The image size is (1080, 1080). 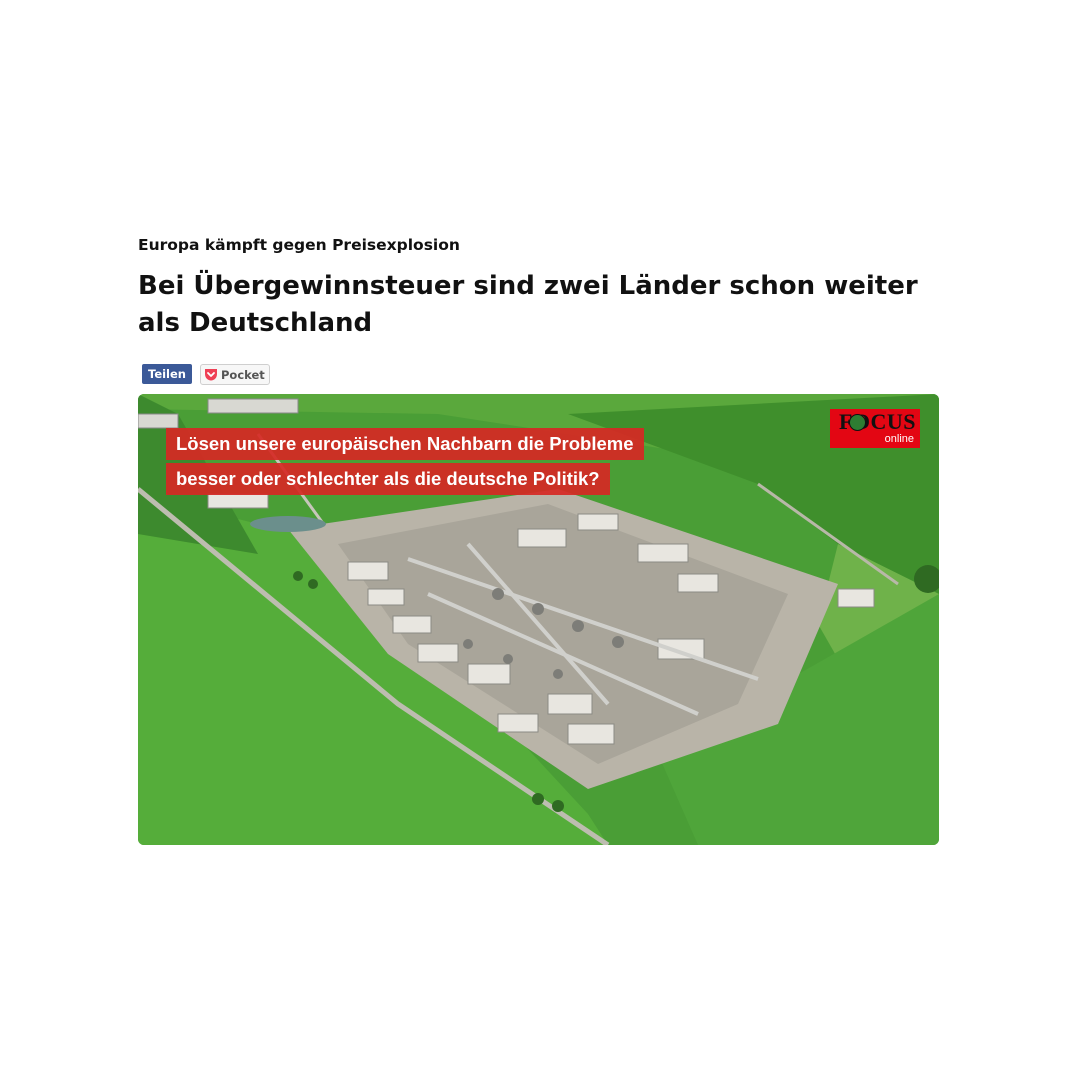 What do you see at coordinates (899, 439) in the screenshot?
I see `logo-subtitle: online` at bounding box center [899, 439].